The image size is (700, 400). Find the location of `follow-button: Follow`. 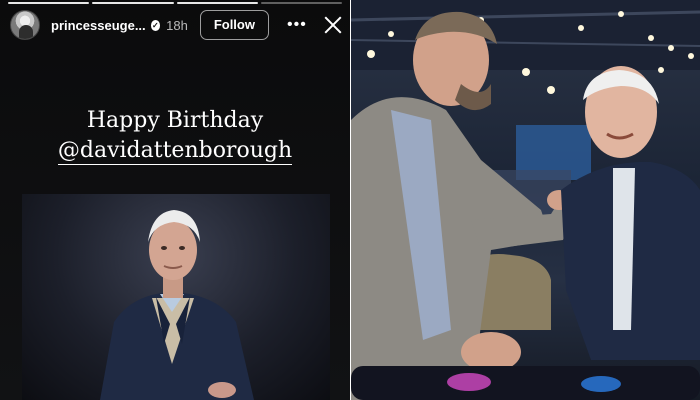

follow-button: Follow is located at coordinates (234, 25).